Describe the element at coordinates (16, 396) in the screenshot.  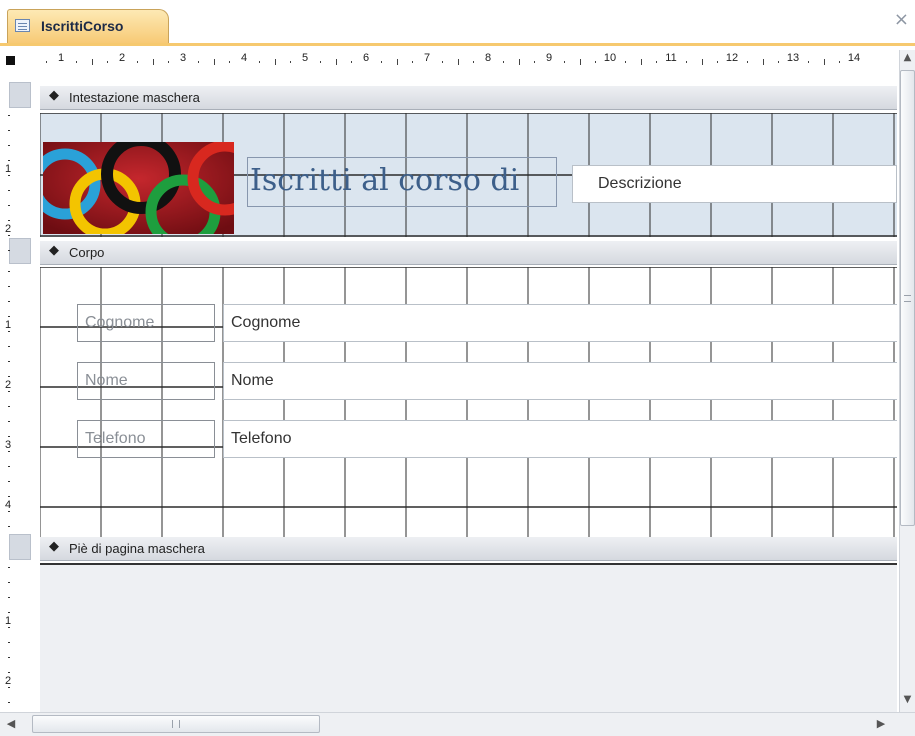
I see `vertical-ruler: 1 2 1 2 3 4 1 2` at that location.